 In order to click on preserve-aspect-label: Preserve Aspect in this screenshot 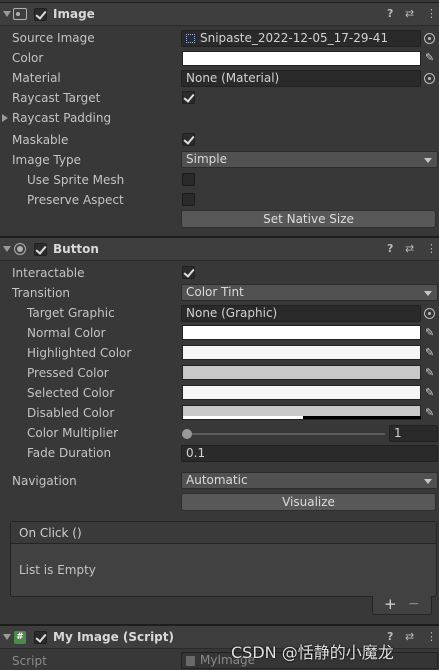, I will do `click(75, 200)`.